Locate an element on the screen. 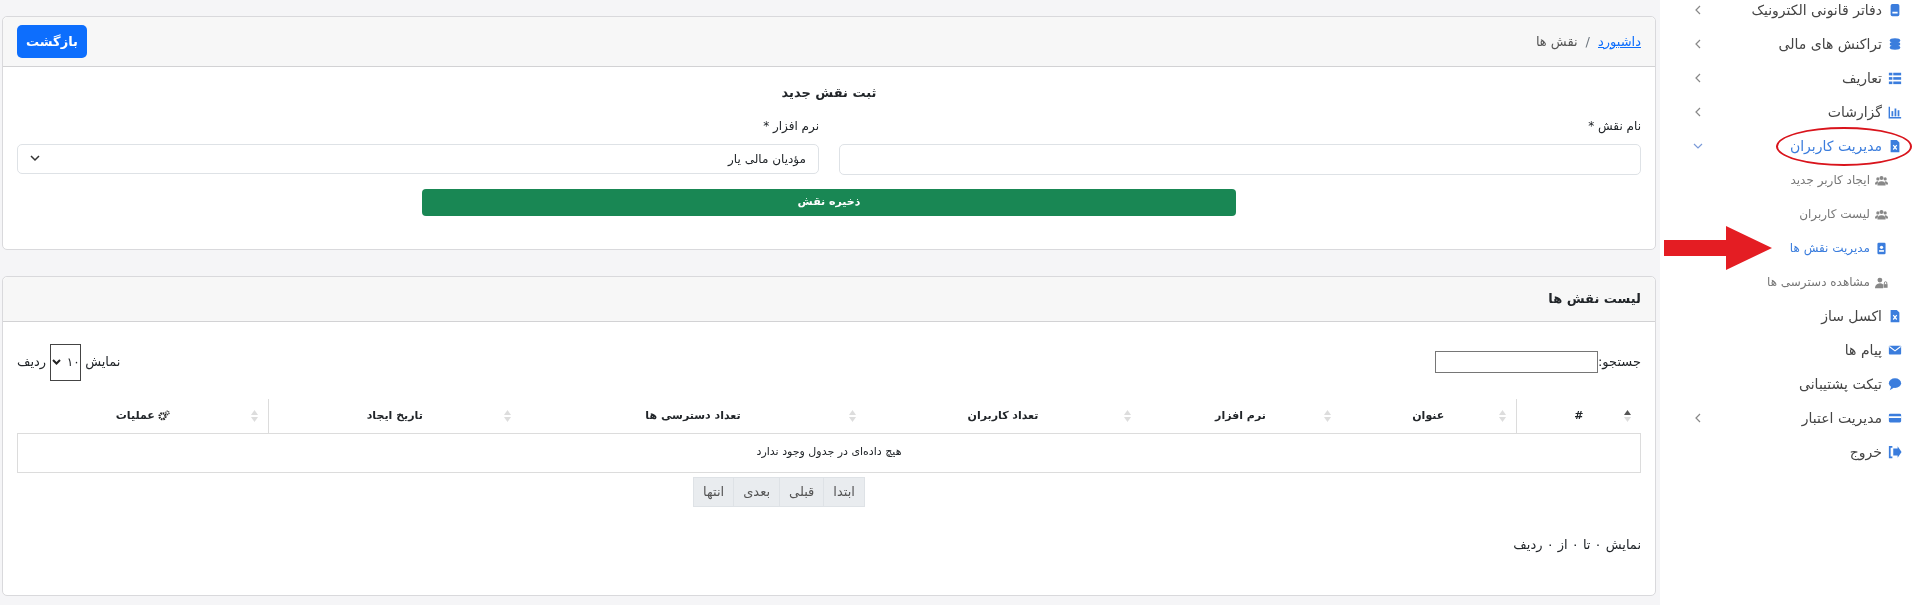 Image resolution: width=1912 pixels, height=605 pixels. book-icon is located at coordinates (1895, 10).